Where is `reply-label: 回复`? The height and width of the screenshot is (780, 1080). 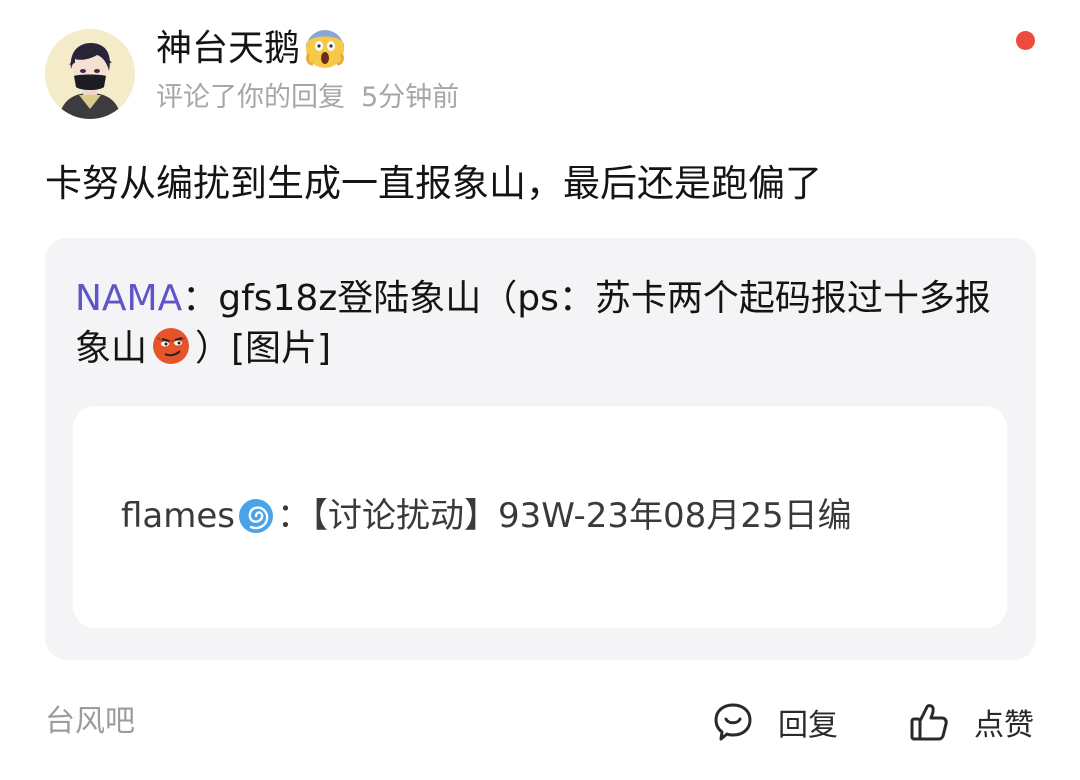
reply-label: 回复 is located at coordinates (808, 725).